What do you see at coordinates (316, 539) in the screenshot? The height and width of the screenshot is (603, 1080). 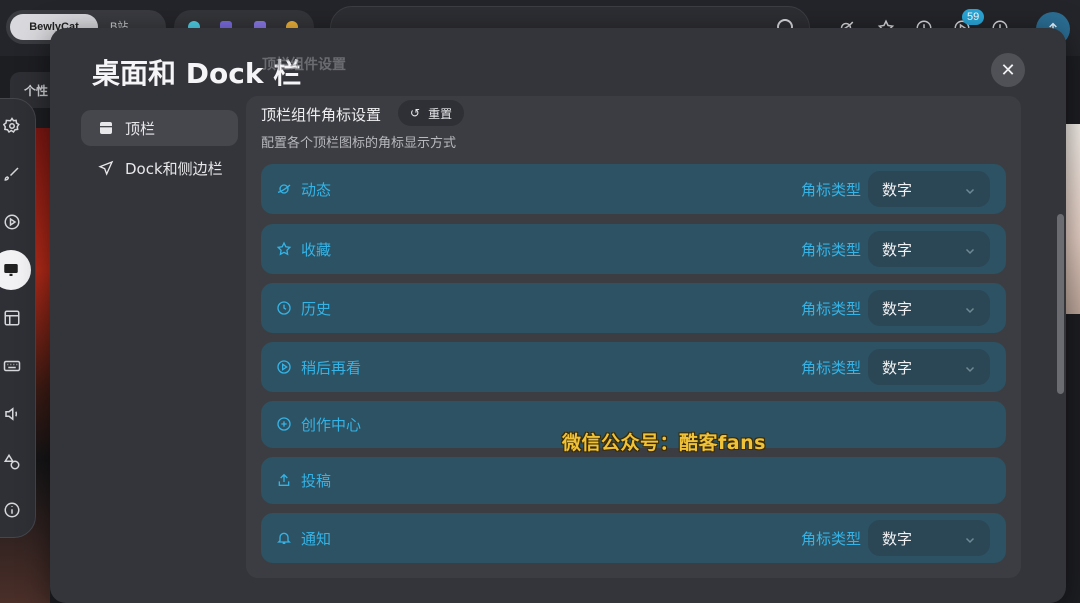 I see `row-label: 通知` at bounding box center [316, 539].